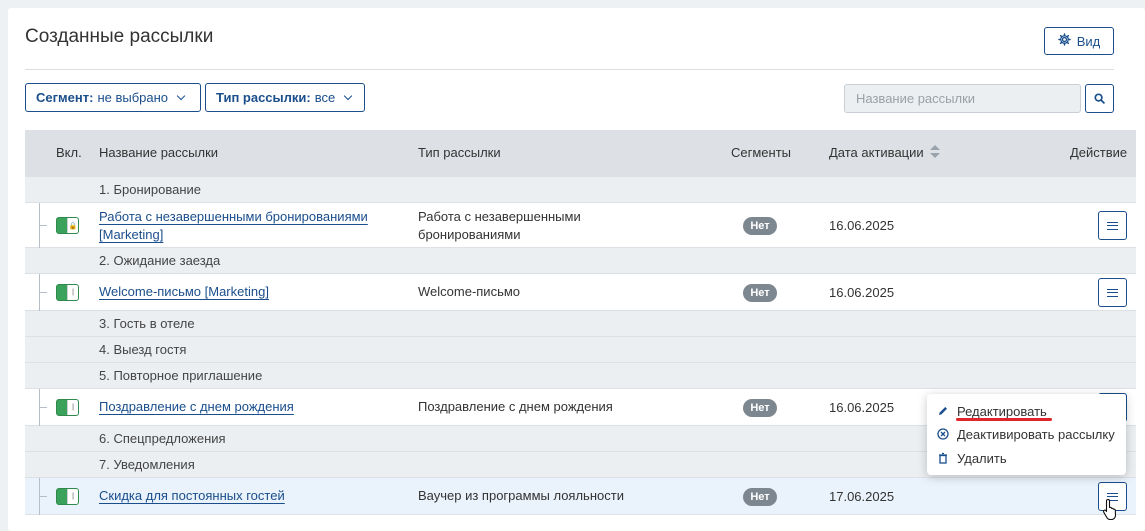  I want to click on group-row: 4. Выезд гостя, so click(580, 350).